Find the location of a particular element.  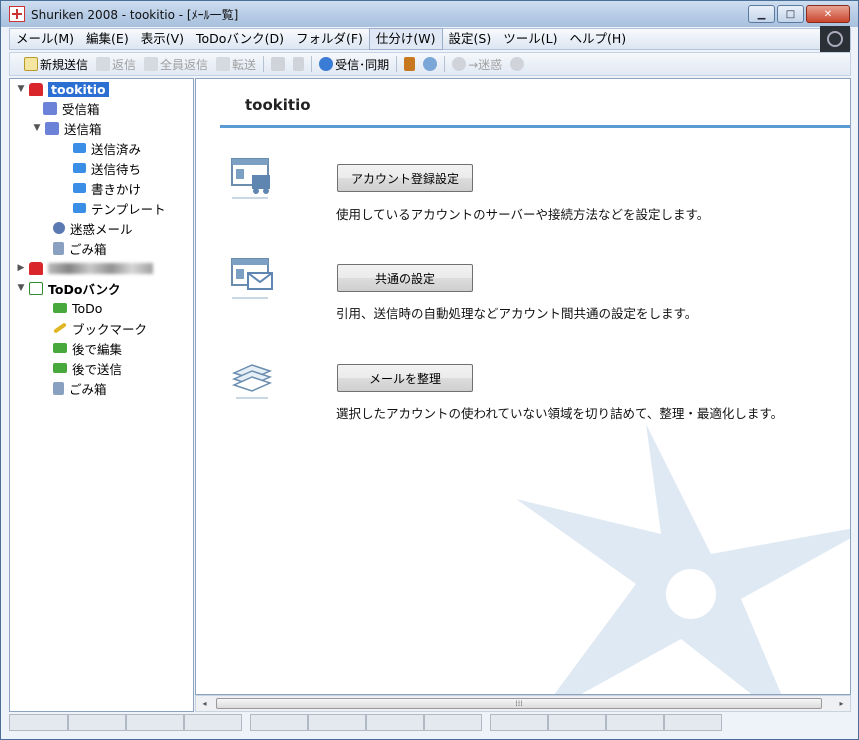

tree-label: 送信済み is located at coordinates (116, 149).